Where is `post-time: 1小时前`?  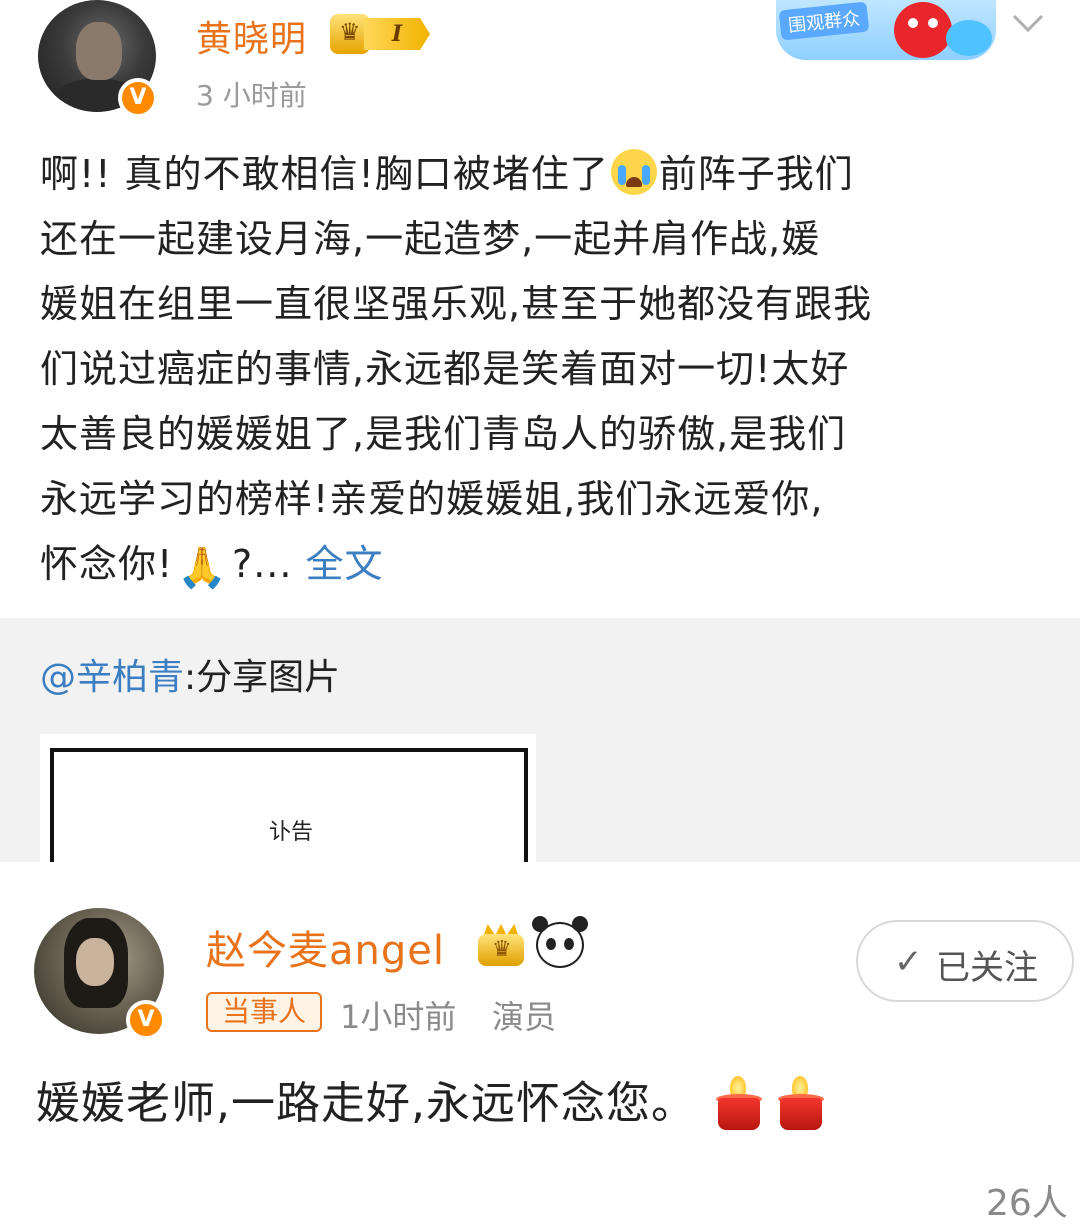
post-time: 1小时前 is located at coordinates (398, 1017).